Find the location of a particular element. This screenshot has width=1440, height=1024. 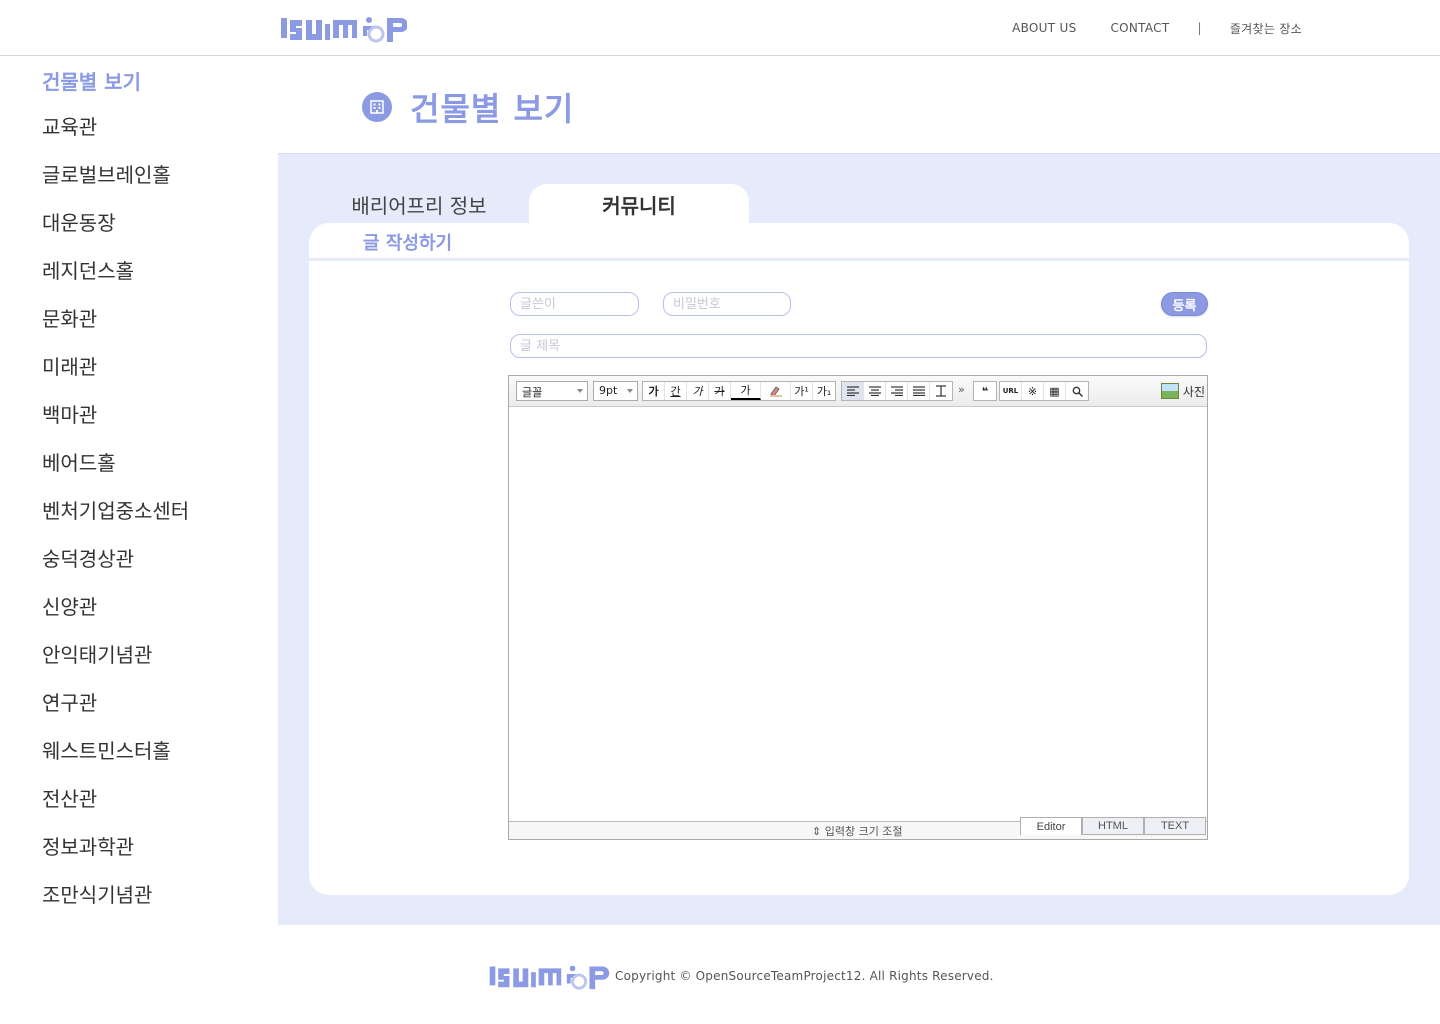

footer-logo is located at coordinates (549, 977).